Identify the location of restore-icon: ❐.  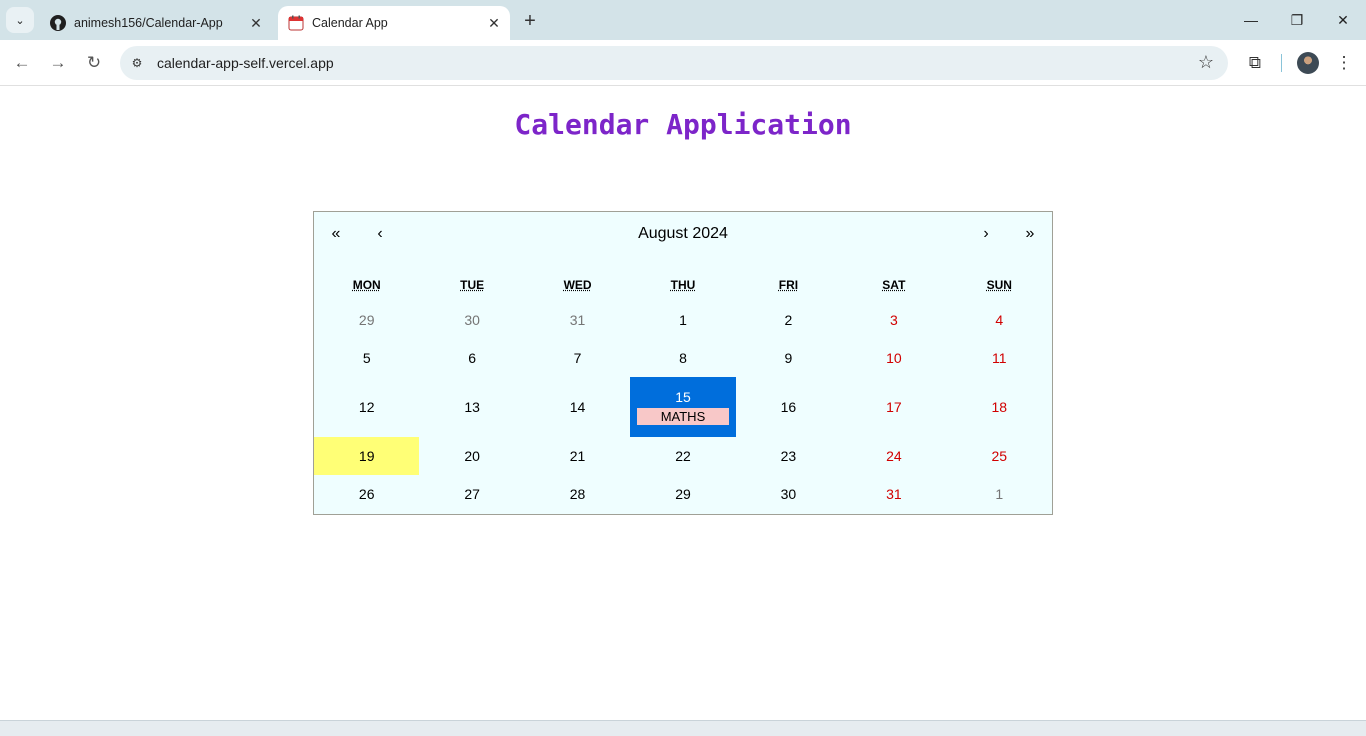
(1297, 20).